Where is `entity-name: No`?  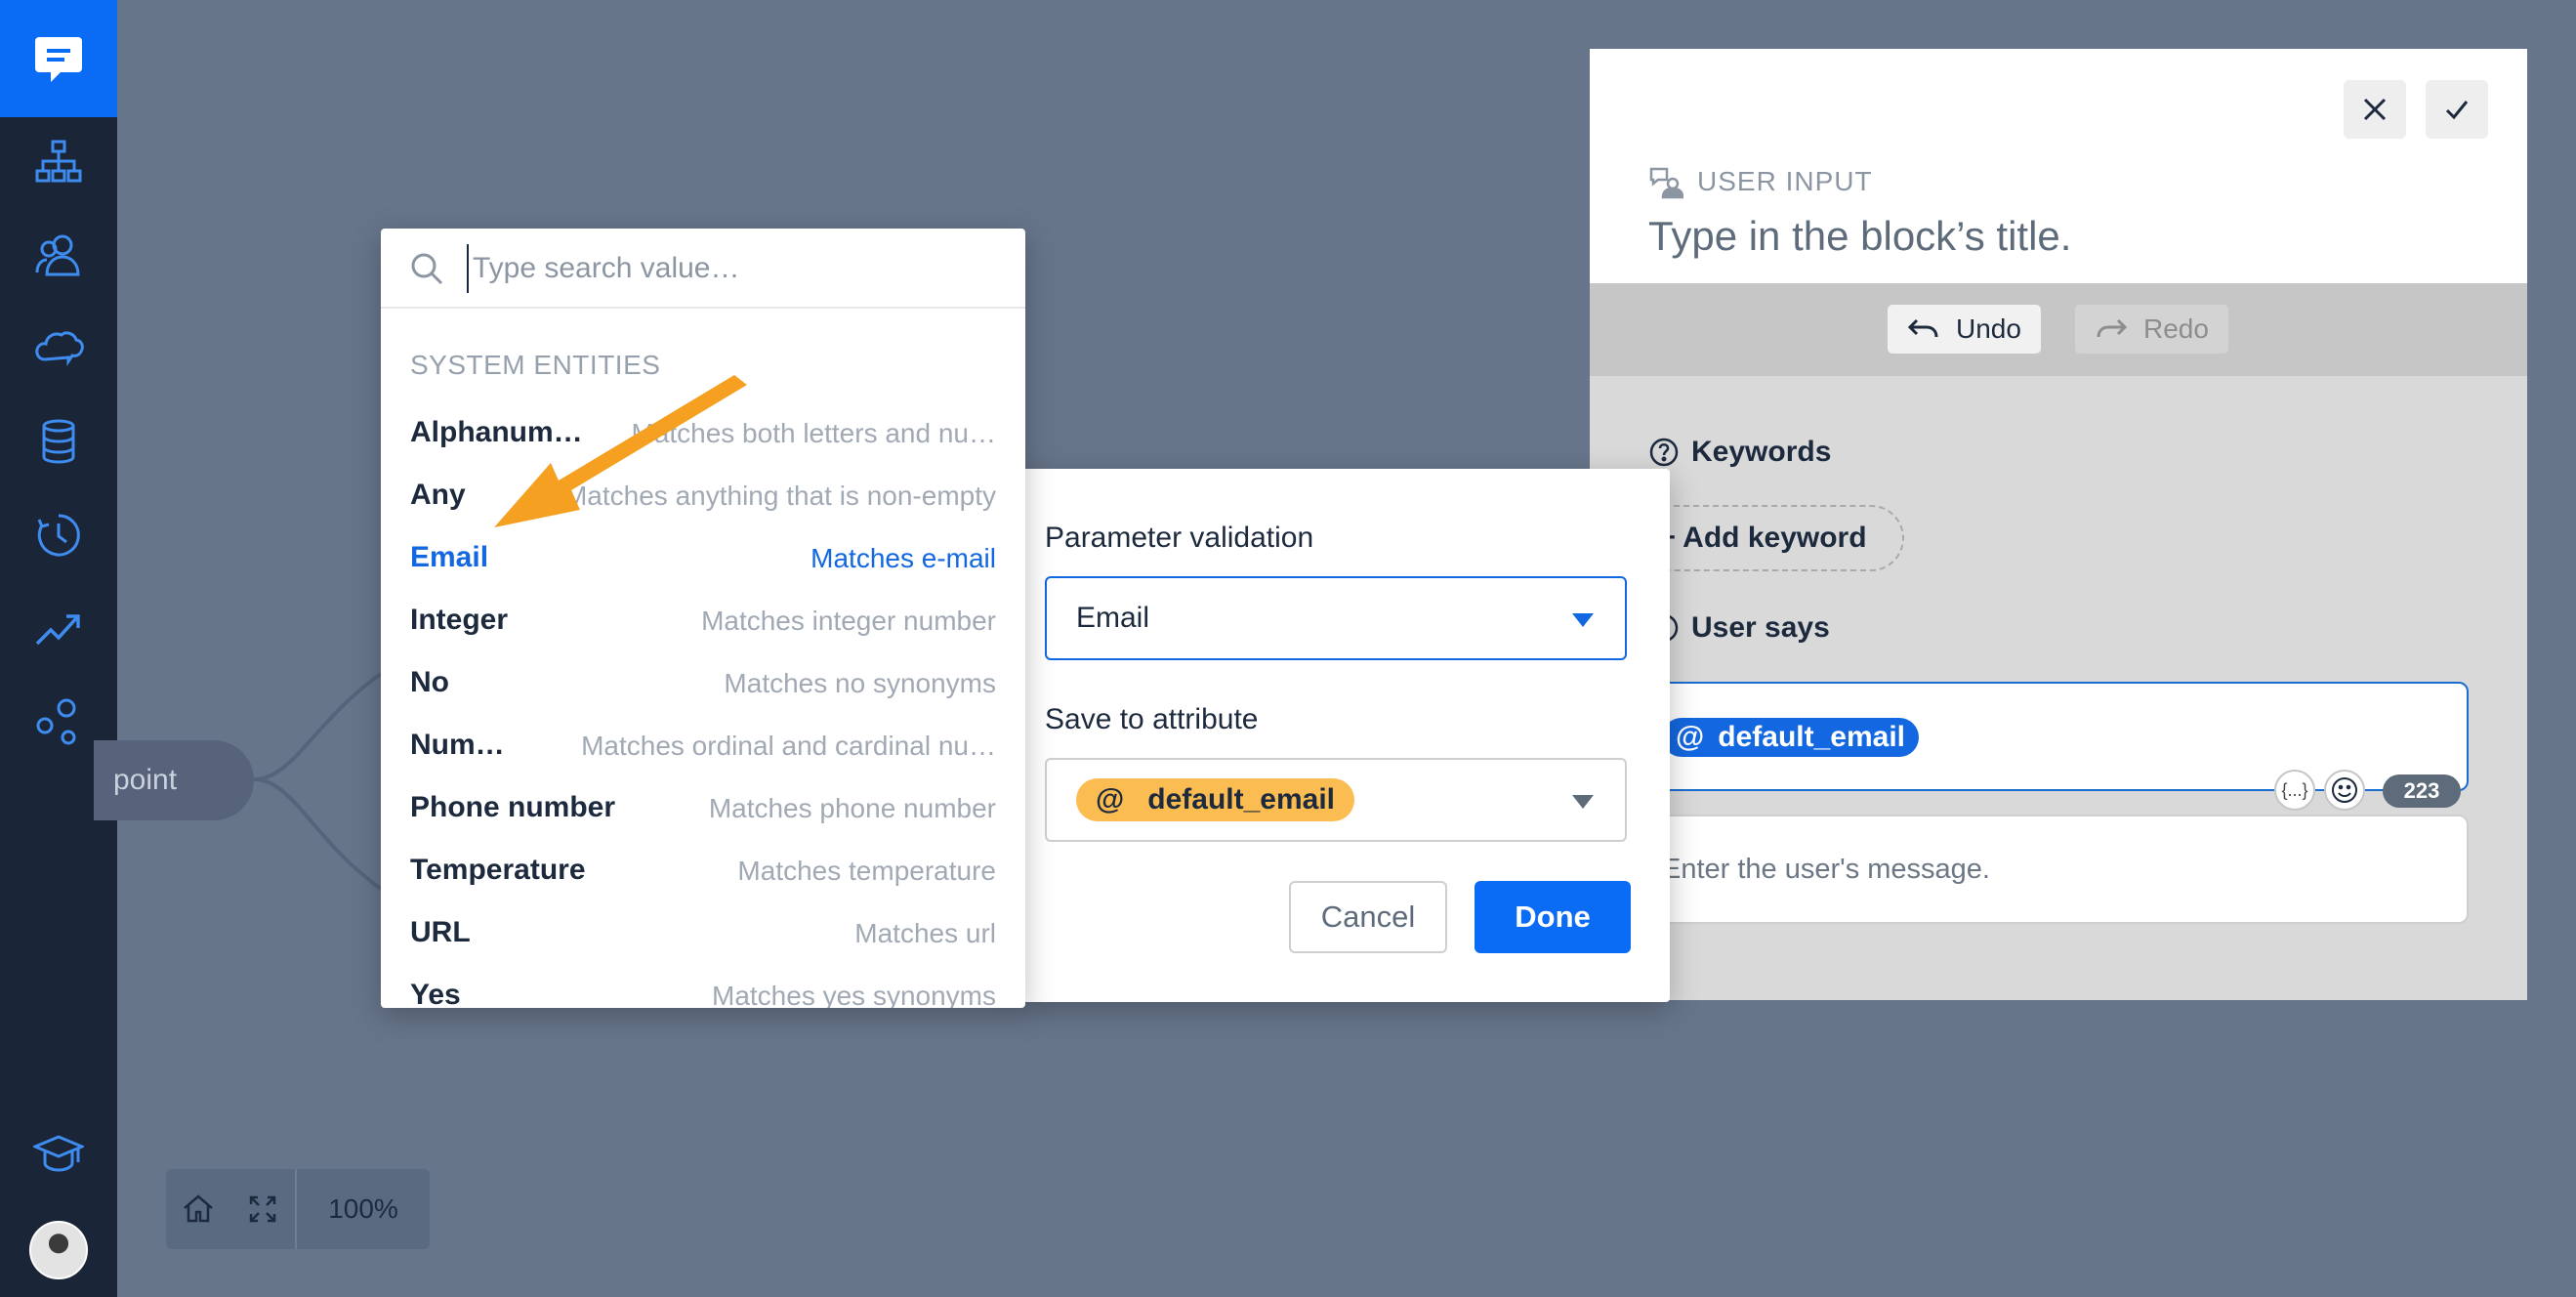
entity-name: No is located at coordinates (429, 682).